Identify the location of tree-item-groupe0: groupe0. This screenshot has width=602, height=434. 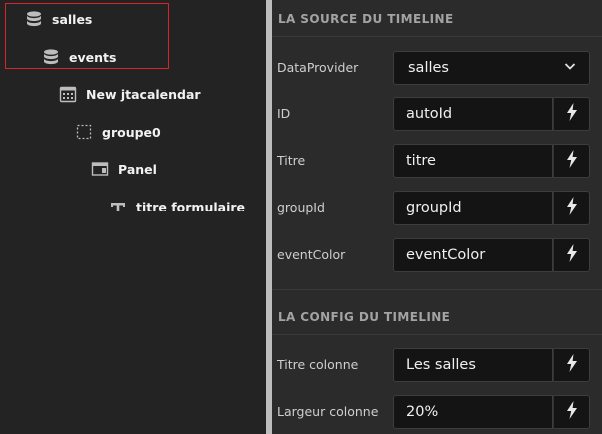
(117, 132).